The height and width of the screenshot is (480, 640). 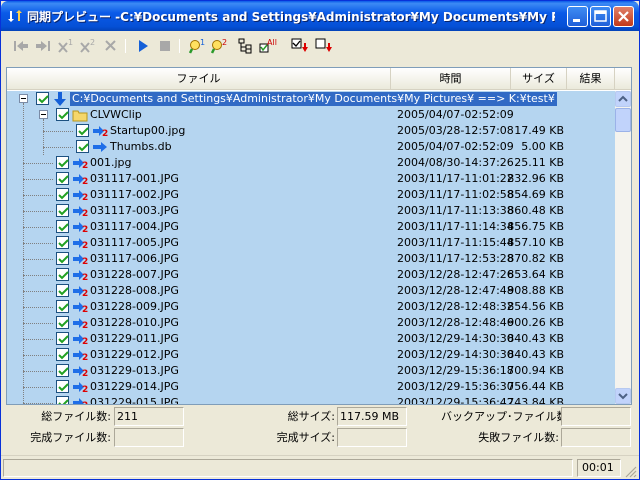 What do you see at coordinates (623, 120) in the screenshot?
I see `scroll-thumb` at bounding box center [623, 120].